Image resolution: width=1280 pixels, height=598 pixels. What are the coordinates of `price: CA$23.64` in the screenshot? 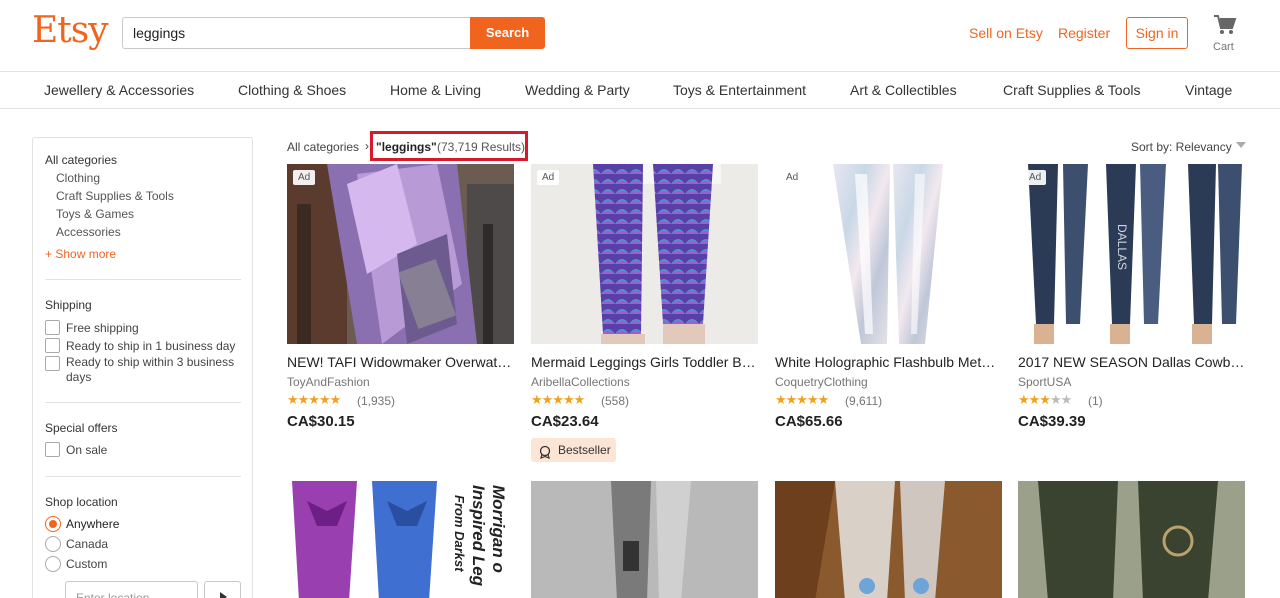 It's located at (565, 421).